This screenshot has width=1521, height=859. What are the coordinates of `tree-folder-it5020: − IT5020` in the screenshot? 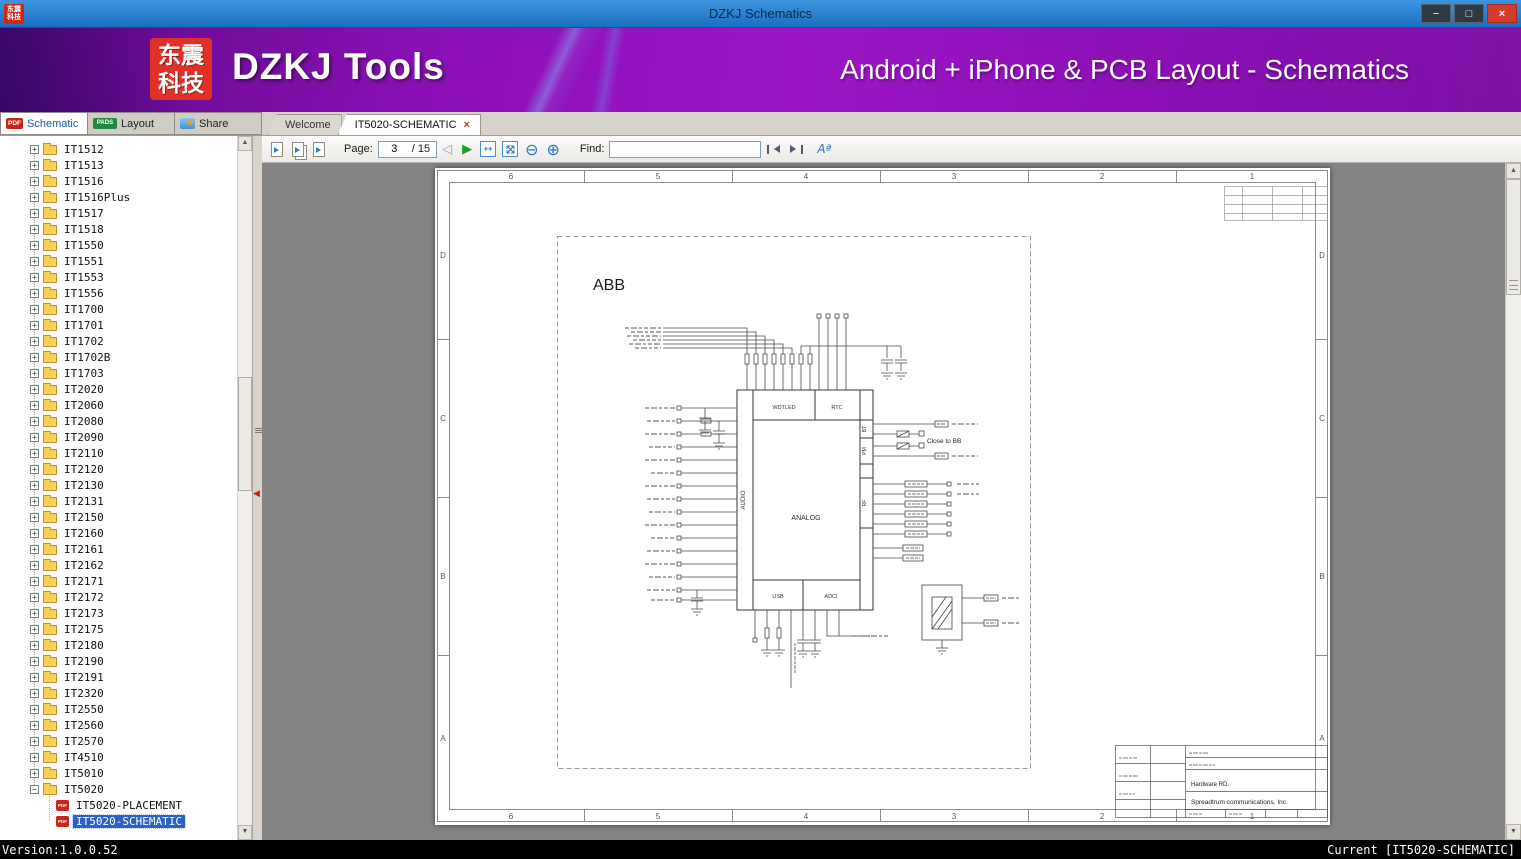 It's located at (118, 789).